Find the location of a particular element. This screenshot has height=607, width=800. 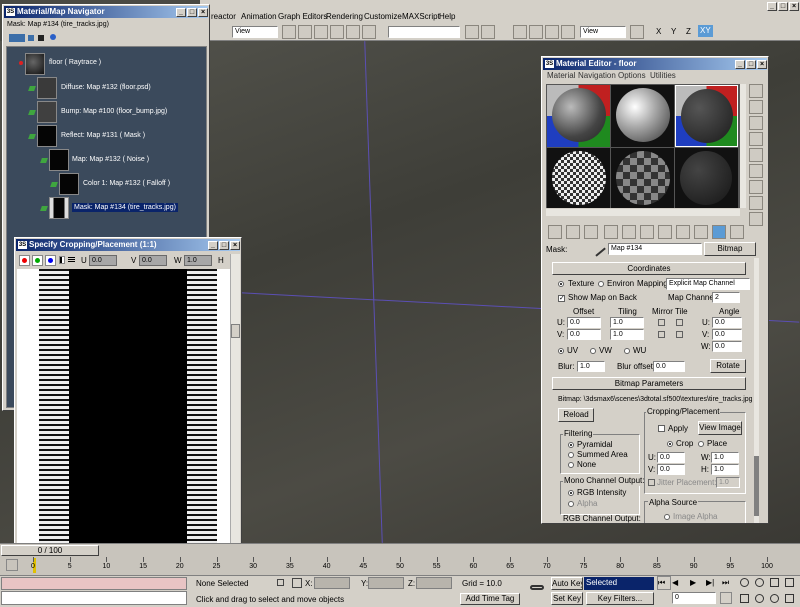

place-radio is located at coordinates (701, 444).